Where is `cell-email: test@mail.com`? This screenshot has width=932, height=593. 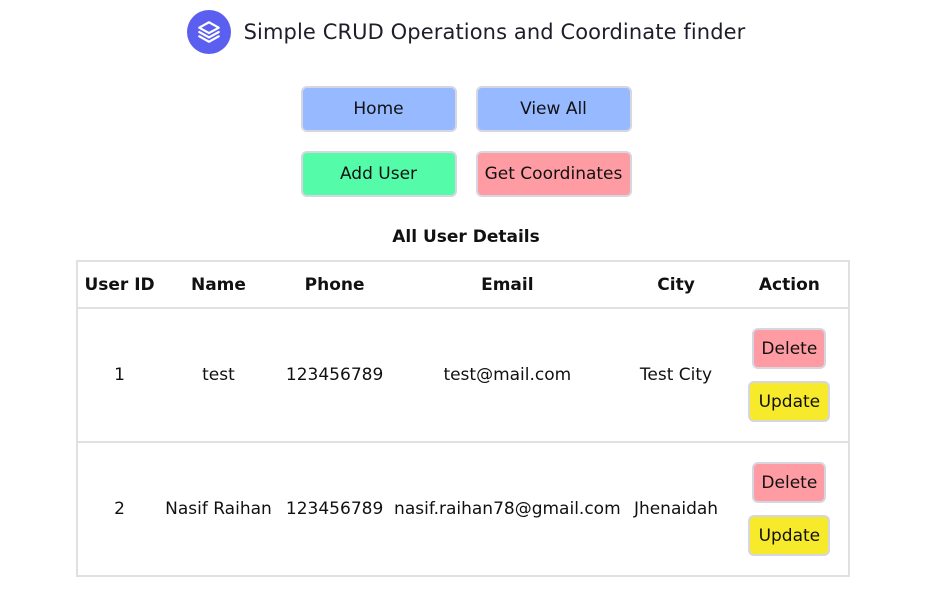 cell-email: test@mail.com is located at coordinates (507, 375).